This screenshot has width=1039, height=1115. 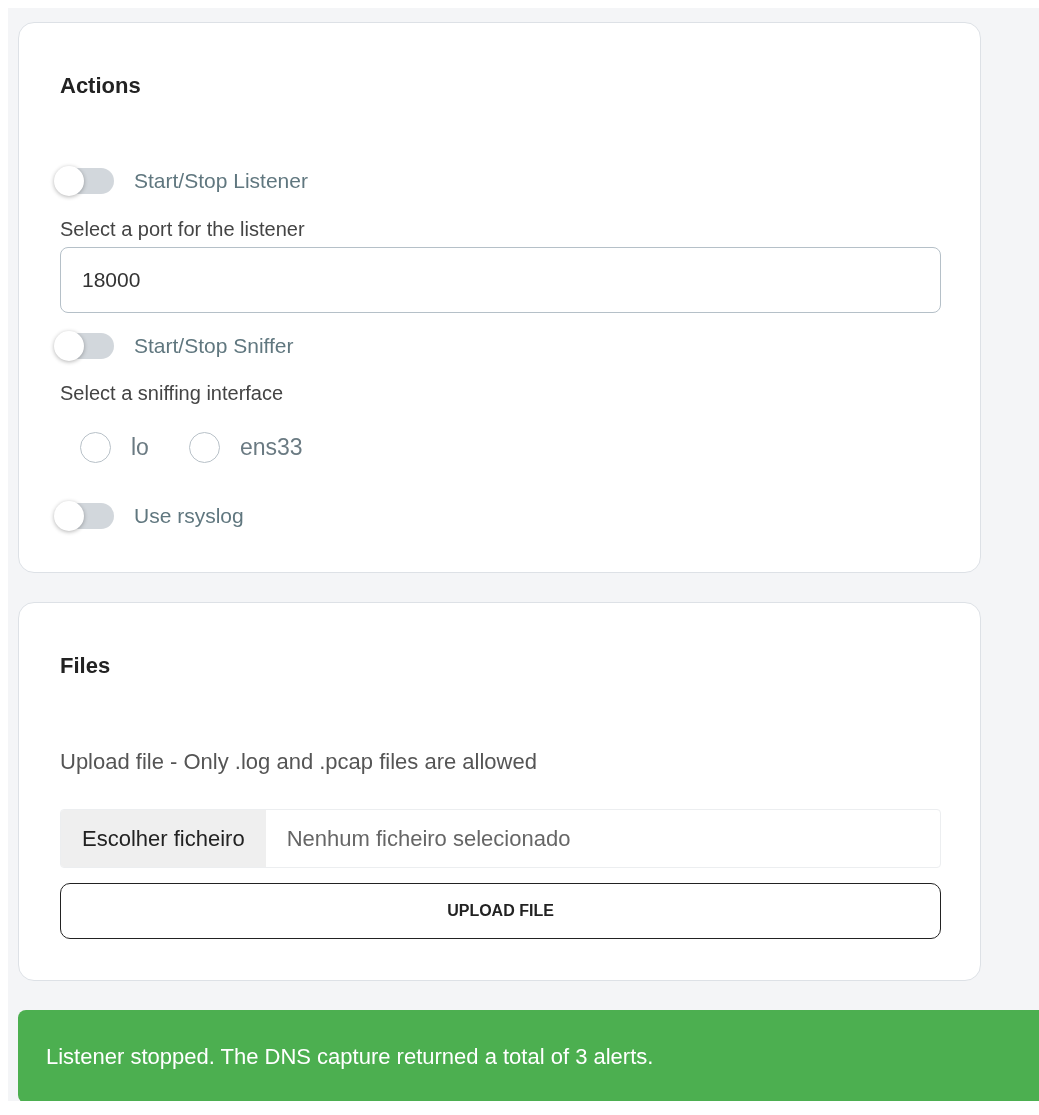 I want to click on switch-label: Use rsyslog, so click(x=189, y=516).